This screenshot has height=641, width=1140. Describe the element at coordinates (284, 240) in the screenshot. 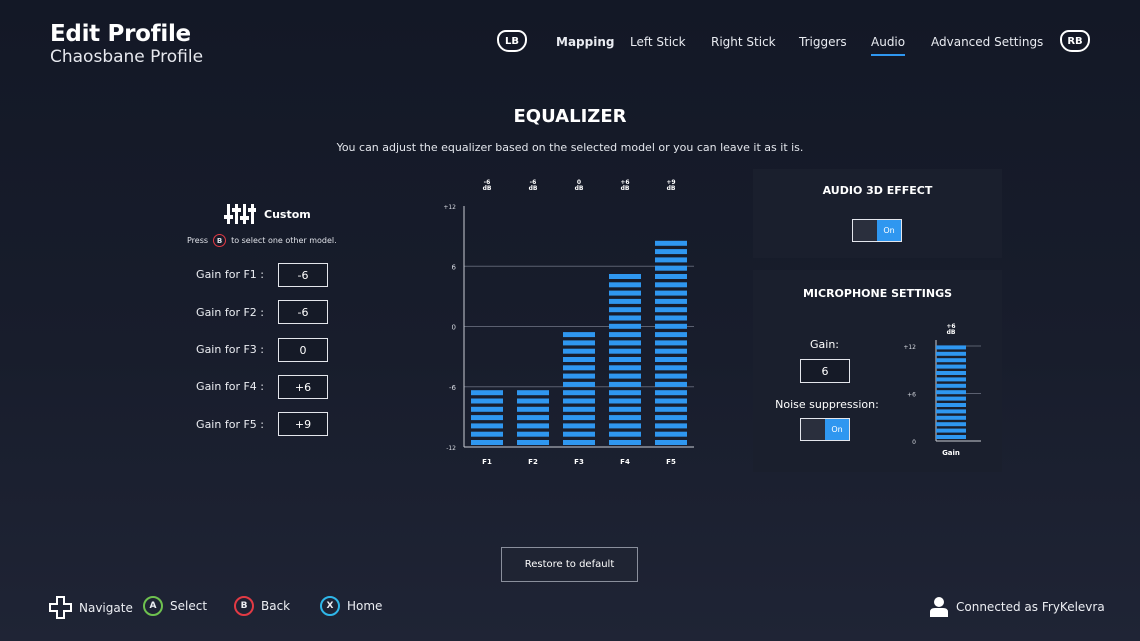

I see `model-hint-suffix: to select one other model.` at that location.